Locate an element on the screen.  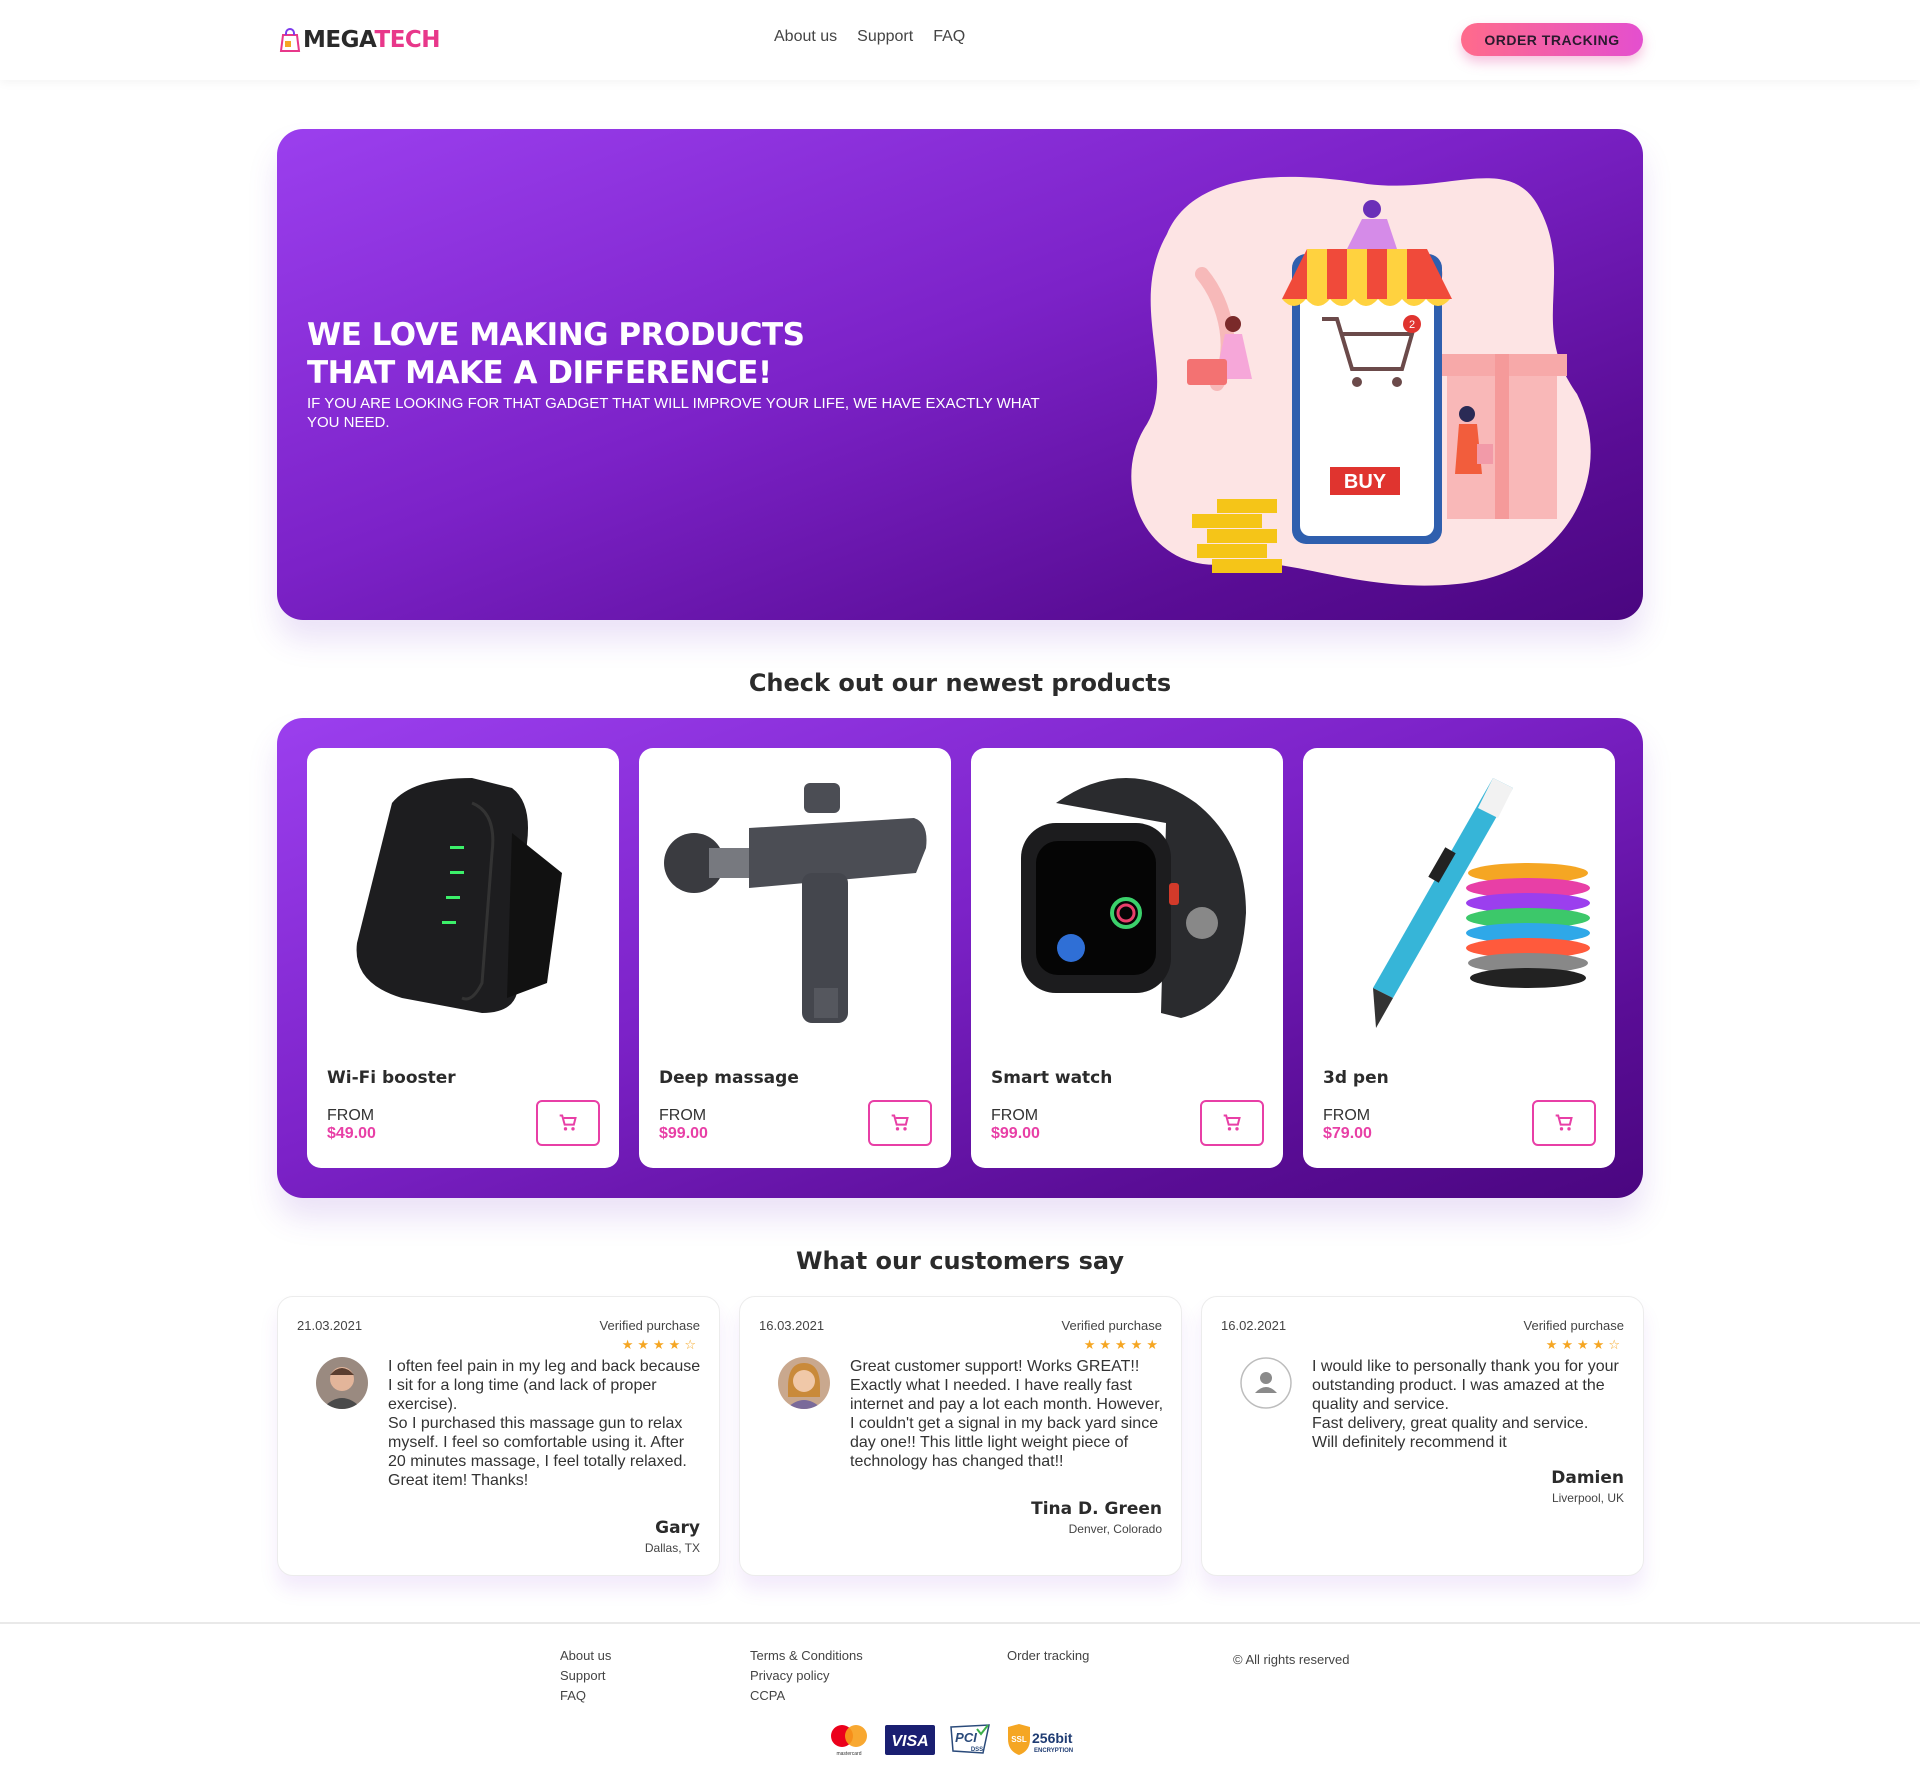
smart-watch-image is located at coordinates (1133, 898).